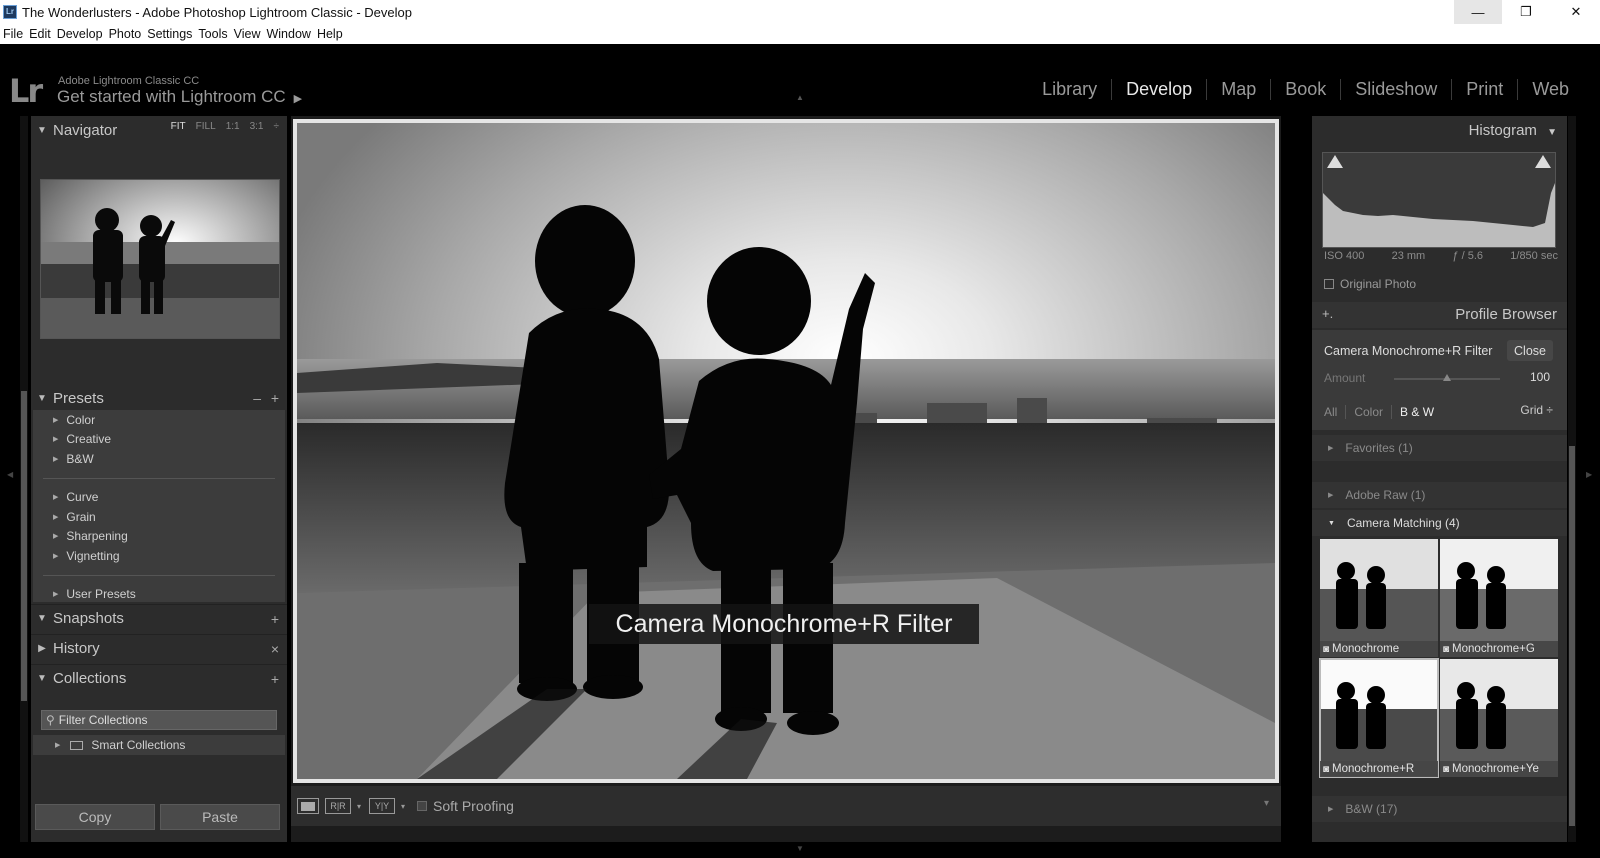  I want to click on smart-collections-item: ▶ Smart Collections, so click(159, 745).